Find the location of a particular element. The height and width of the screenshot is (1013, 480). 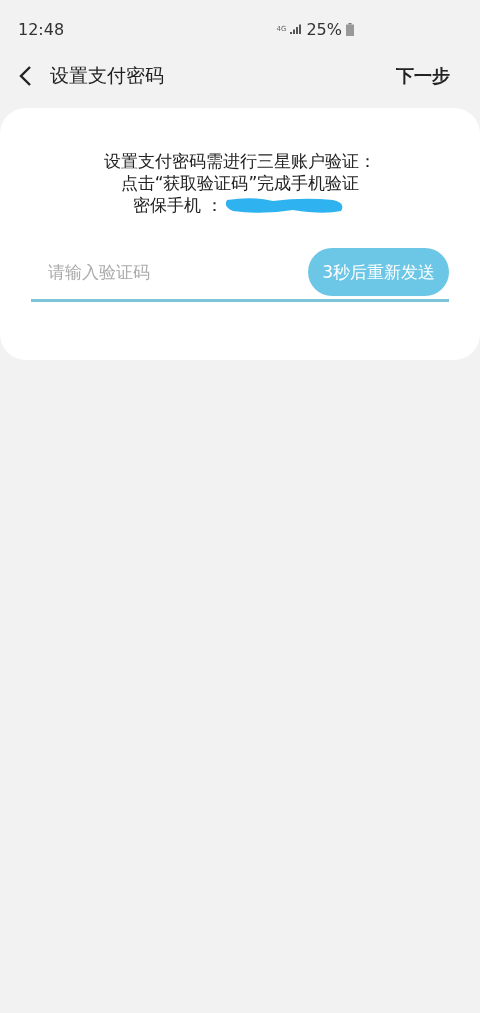

next-button: 下一步 is located at coordinates (423, 76).